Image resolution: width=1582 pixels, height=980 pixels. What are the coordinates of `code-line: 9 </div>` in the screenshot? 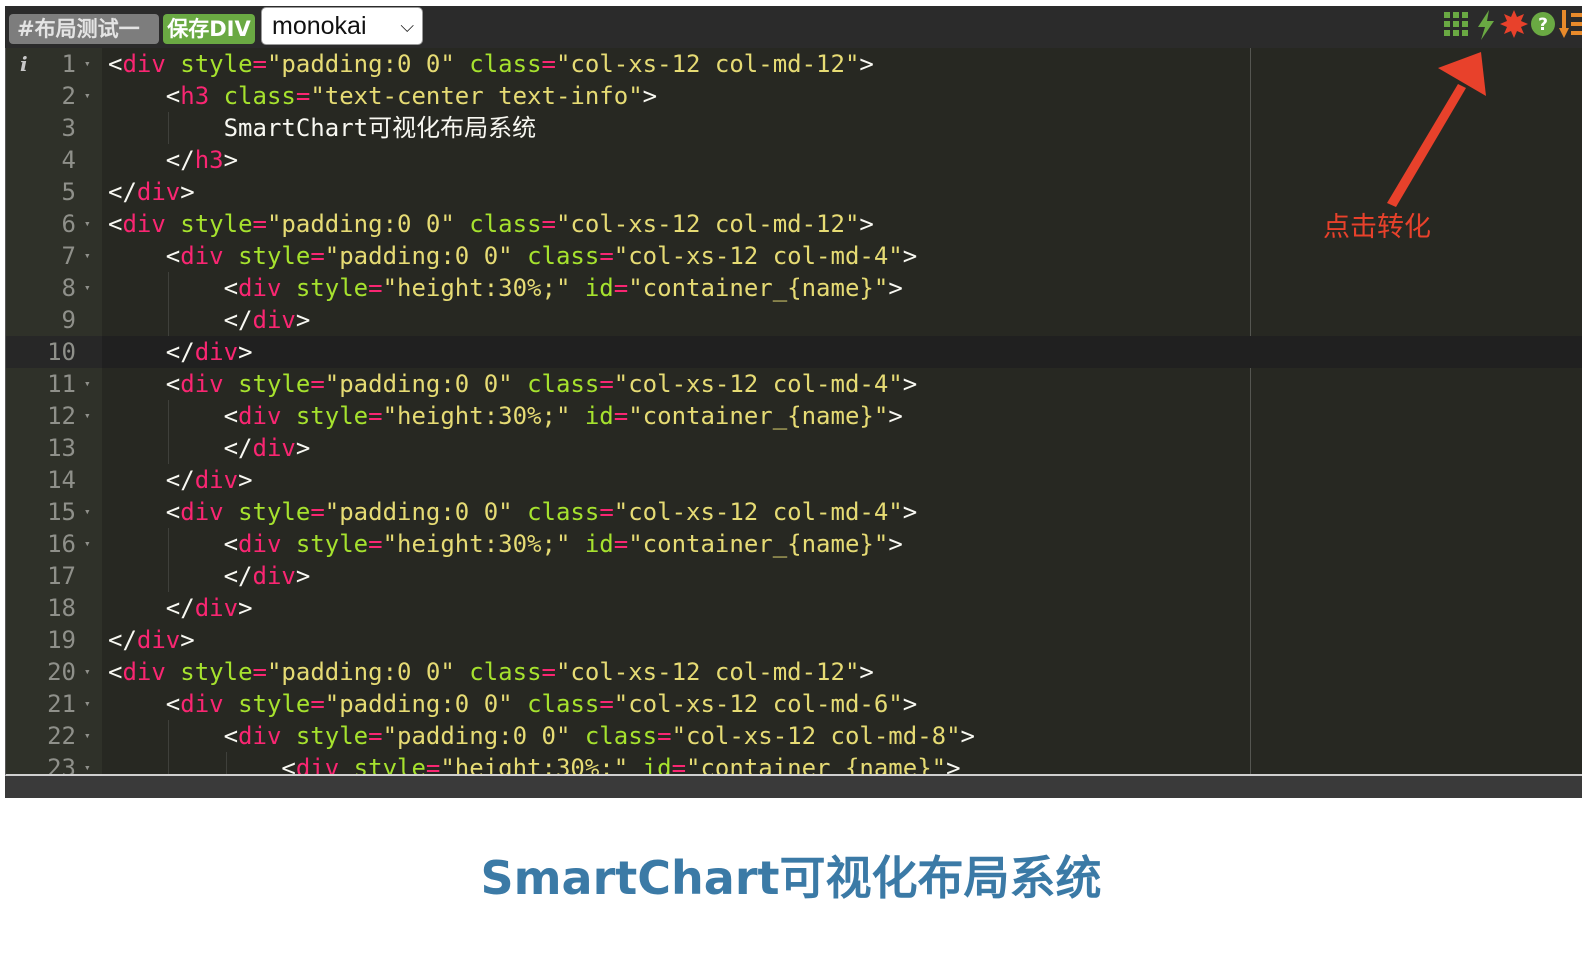 It's located at (794, 320).